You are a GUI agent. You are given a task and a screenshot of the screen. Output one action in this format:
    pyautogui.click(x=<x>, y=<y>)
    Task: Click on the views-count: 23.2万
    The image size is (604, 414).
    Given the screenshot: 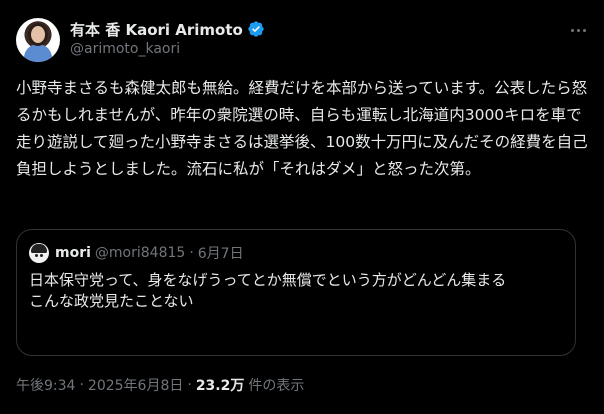 What is the action you would take?
    pyautogui.click(x=220, y=385)
    